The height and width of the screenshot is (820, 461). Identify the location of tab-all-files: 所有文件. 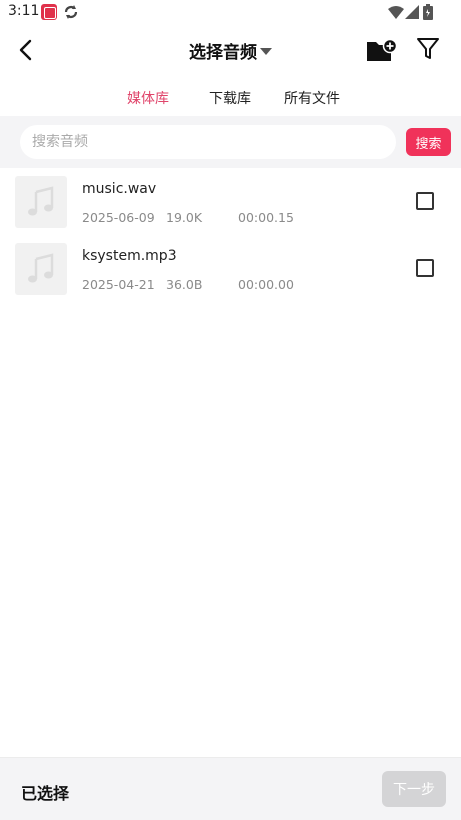
(312, 98).